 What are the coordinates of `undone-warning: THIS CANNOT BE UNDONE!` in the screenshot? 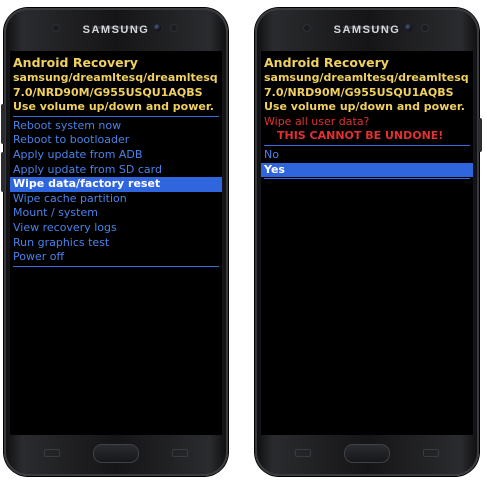 It's located at (360, 136).